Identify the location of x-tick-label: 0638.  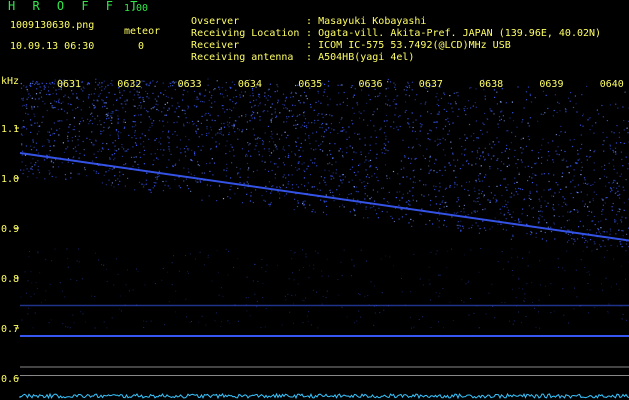
(491, 84).